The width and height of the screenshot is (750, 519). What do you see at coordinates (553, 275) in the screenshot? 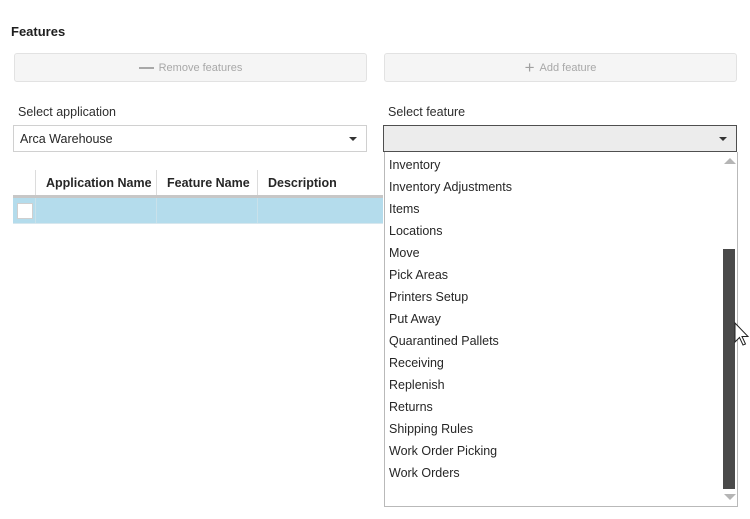
I see `dropdown-option: Pick Areas` at bounding box center [553, 275].